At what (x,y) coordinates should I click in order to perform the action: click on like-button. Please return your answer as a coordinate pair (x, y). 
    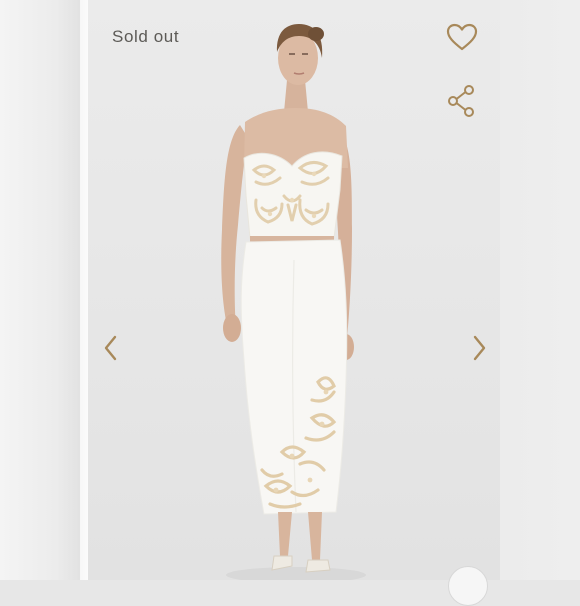
    Looking at the image, I should click on (462, 37).